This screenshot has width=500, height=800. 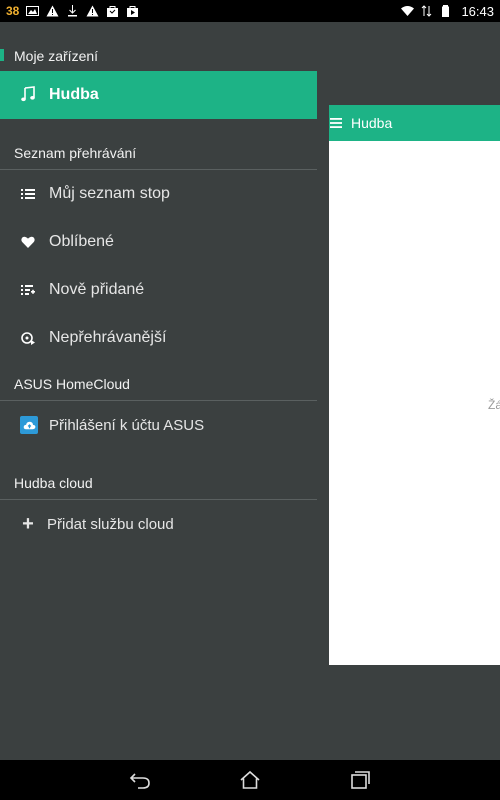 I want to click on shopping-bag-icon, so click(x=112, y=11).